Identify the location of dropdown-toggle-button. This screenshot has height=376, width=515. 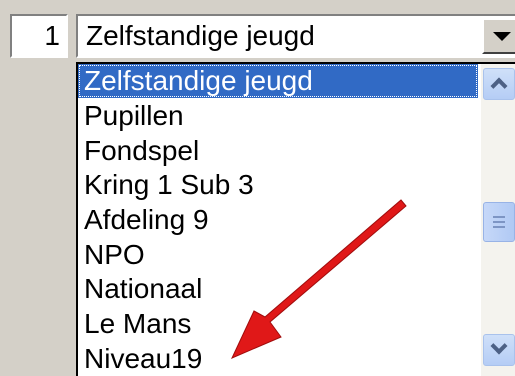
(498, 36).